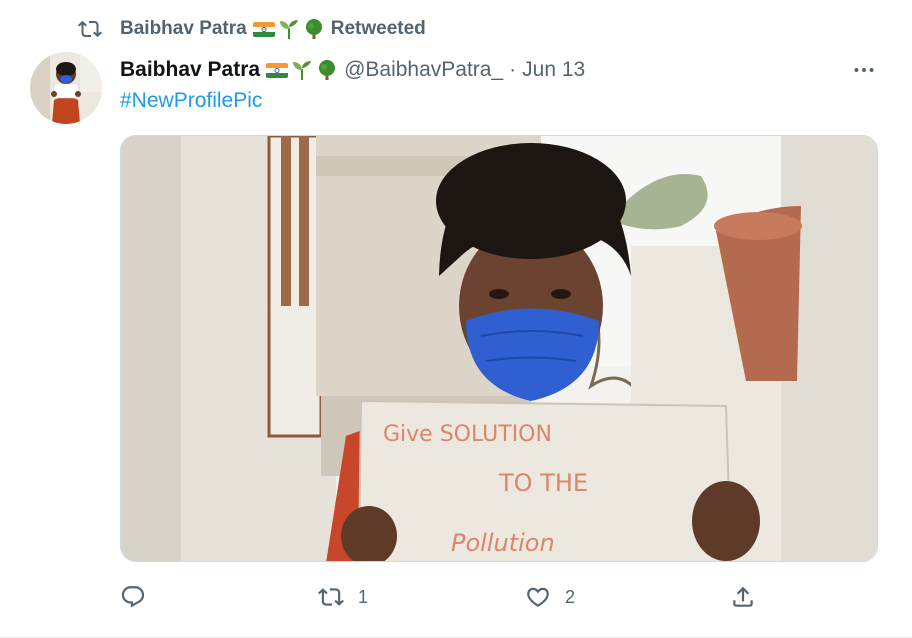 This screenshot has width=912, height=638. Describe the element at coordinates (190, 70) in the screenshot. I see `author-name: Baibhav Patra` at that location.